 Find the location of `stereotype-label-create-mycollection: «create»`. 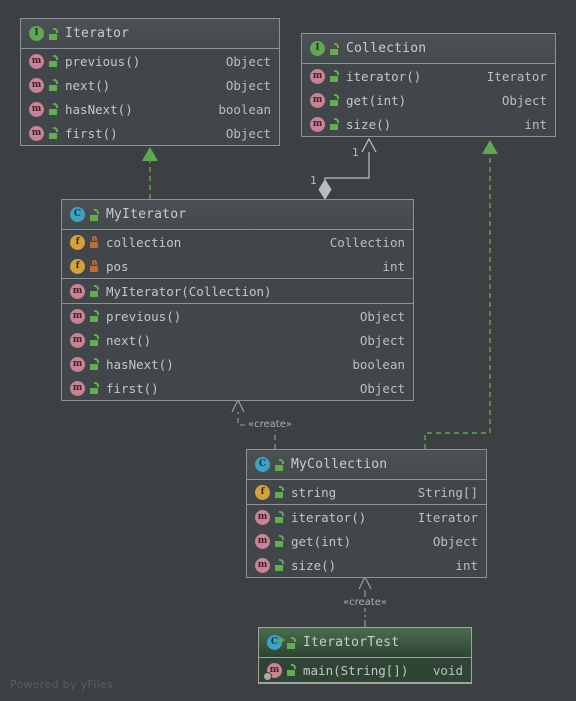

stereotype-label-create-mycollection: «create» is located at coordinates (365, 602).